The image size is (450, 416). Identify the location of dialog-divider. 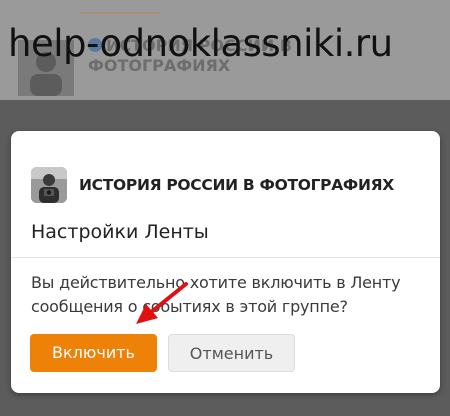
(225, 257).